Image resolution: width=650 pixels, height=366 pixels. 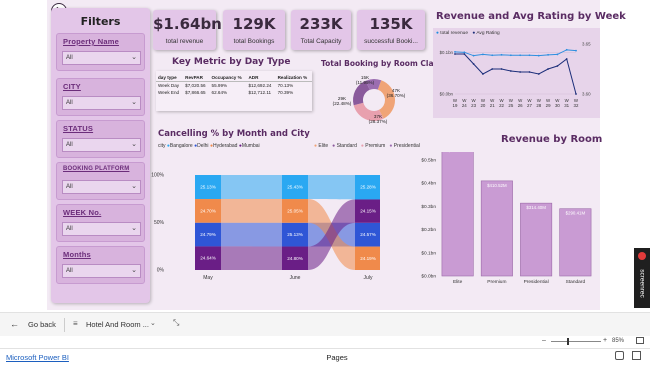 What do you see at coordinates (576, 105) in the screenshot?
I see `tick-line: 32` at bounding box center [576, 105].